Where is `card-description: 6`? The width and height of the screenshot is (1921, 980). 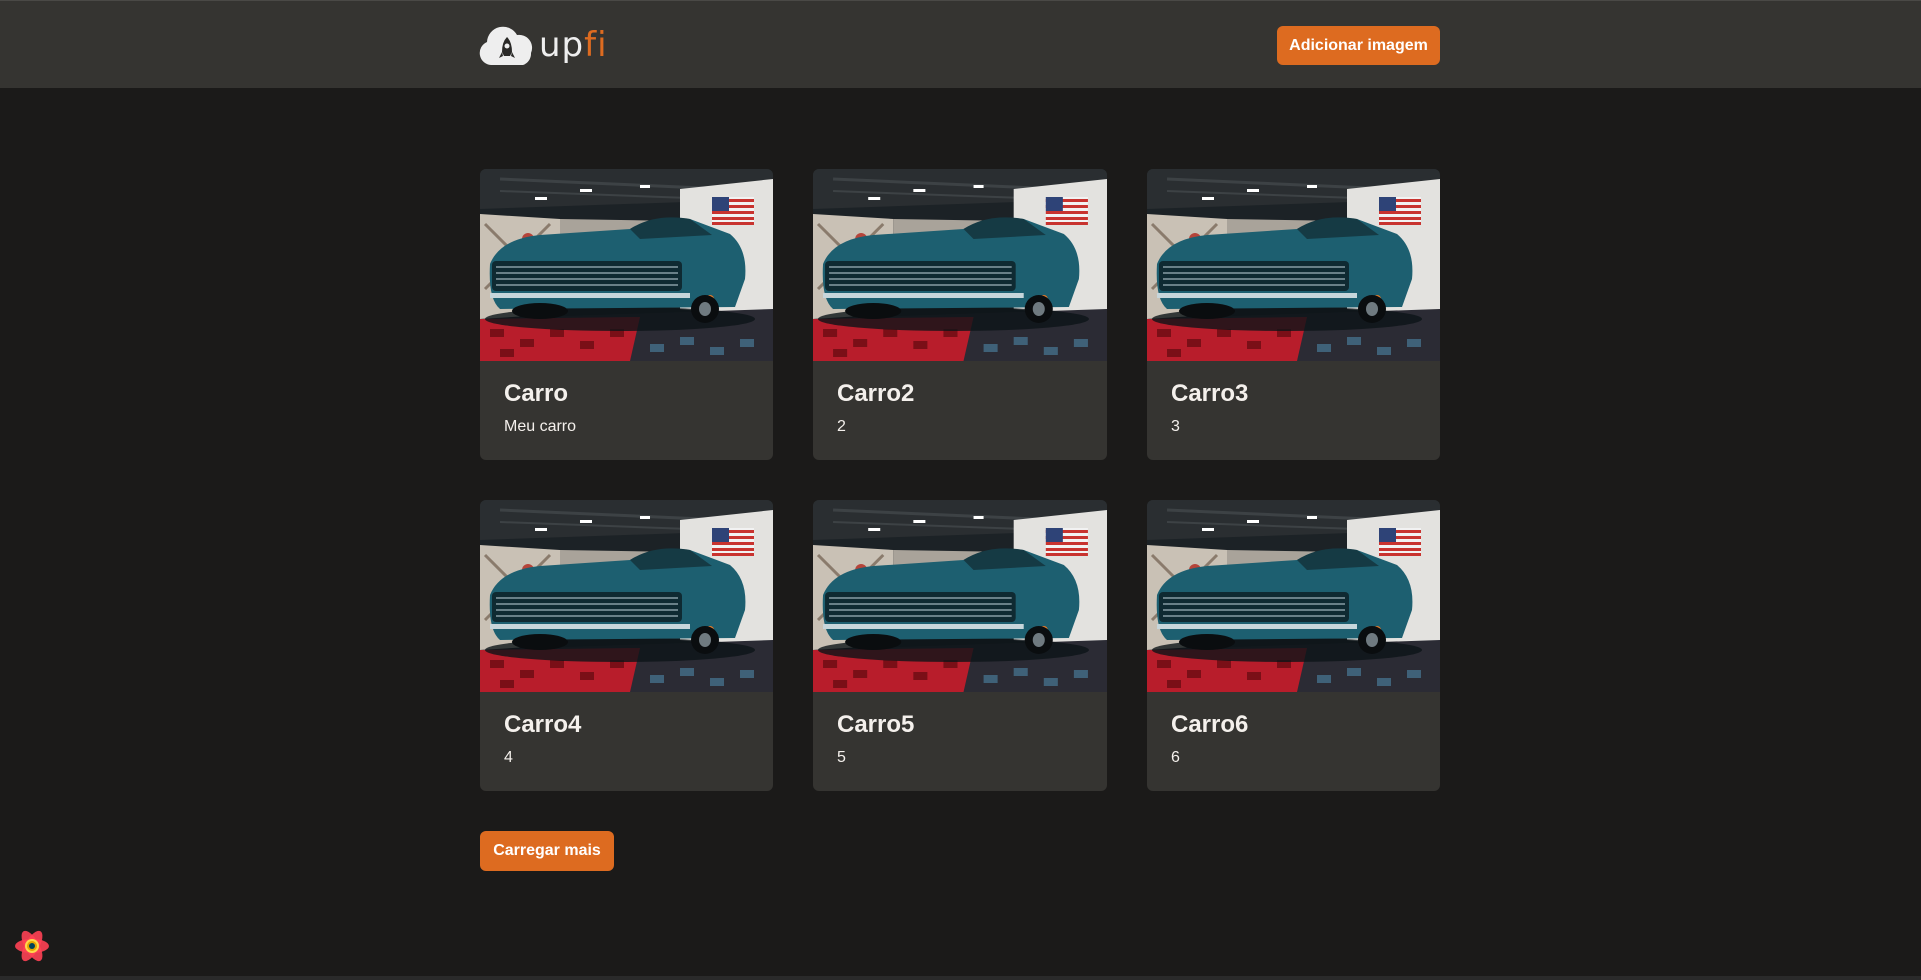 card-description: 6 is located at coordinates (1175, 757).